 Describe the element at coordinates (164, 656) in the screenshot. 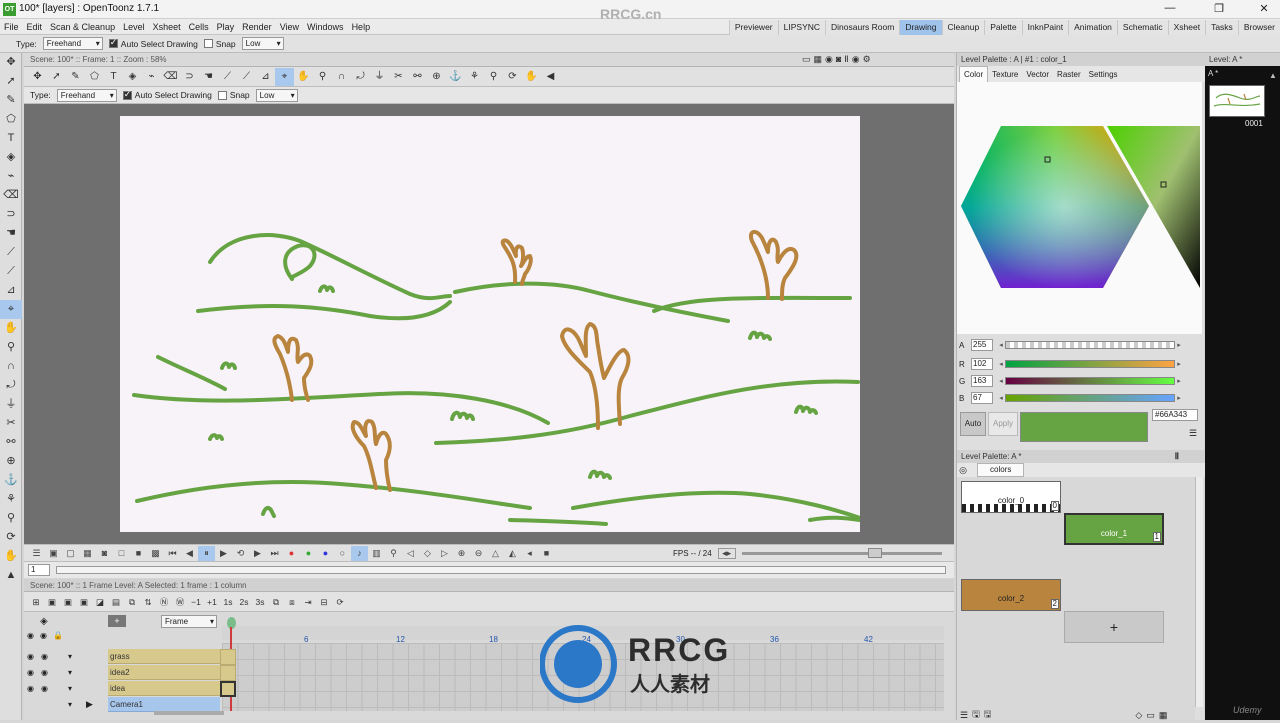

I see `layer-name: grass` at that location.